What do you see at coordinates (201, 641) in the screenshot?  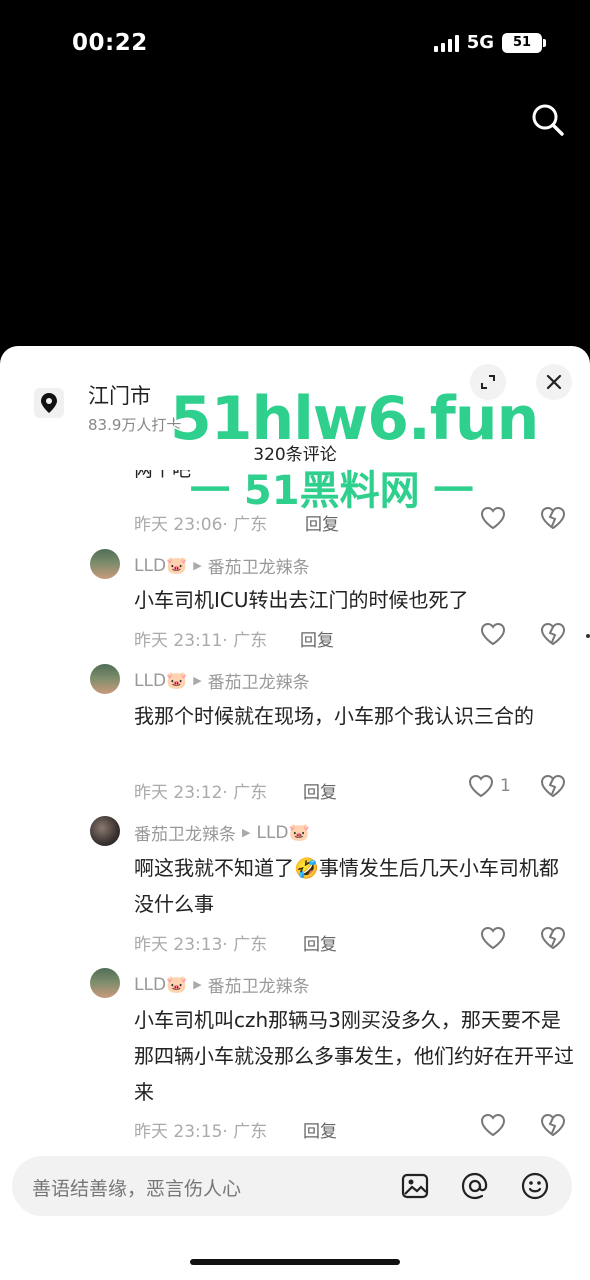 I see `comment-meta: 昨天 23:11 · 广东` at bounding box center [201, 641].